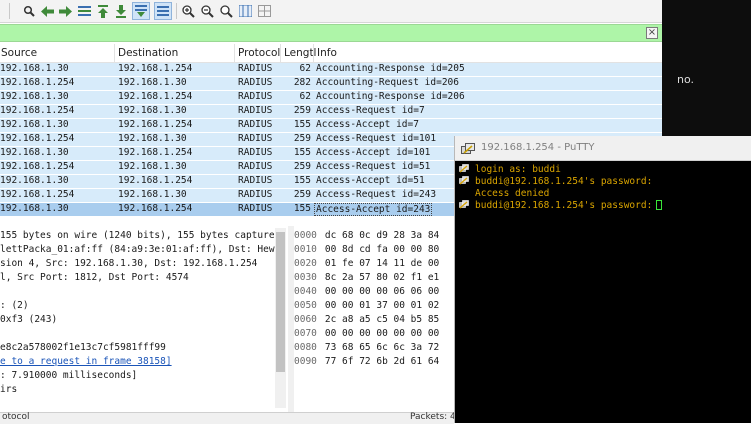  I want to click on hex-row: 0070 00 00 00 00 00 00 00, so click(366, 333).